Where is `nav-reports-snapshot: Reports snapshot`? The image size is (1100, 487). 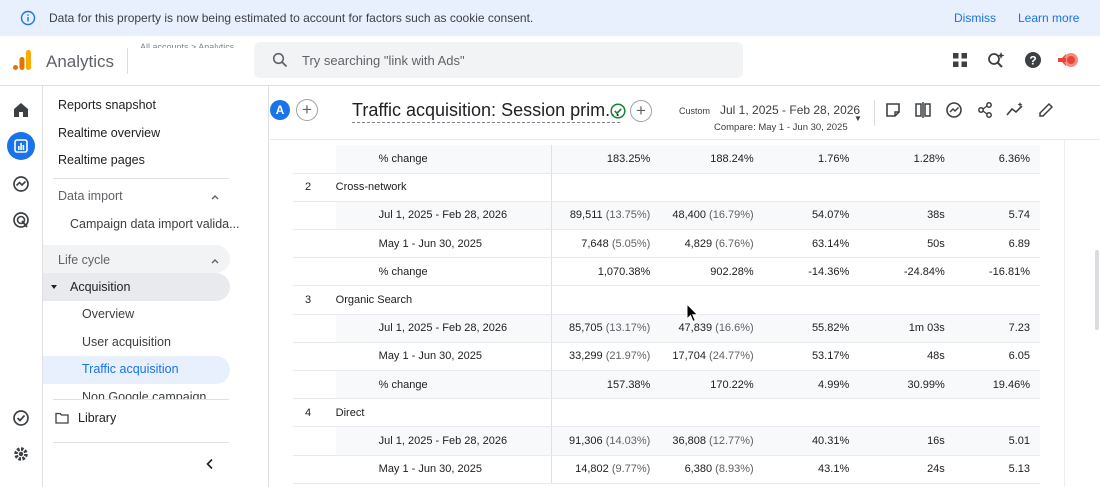 nav-reports-snapshot: Reports snapshot is located at coordinates (107, 105).